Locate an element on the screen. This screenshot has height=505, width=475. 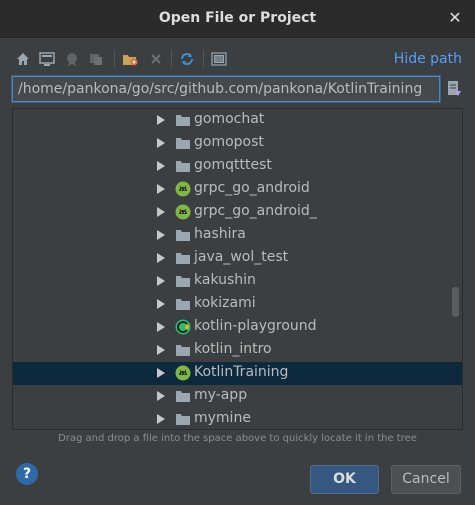
tree-row: kokizami is located at coordinates (237, 304).